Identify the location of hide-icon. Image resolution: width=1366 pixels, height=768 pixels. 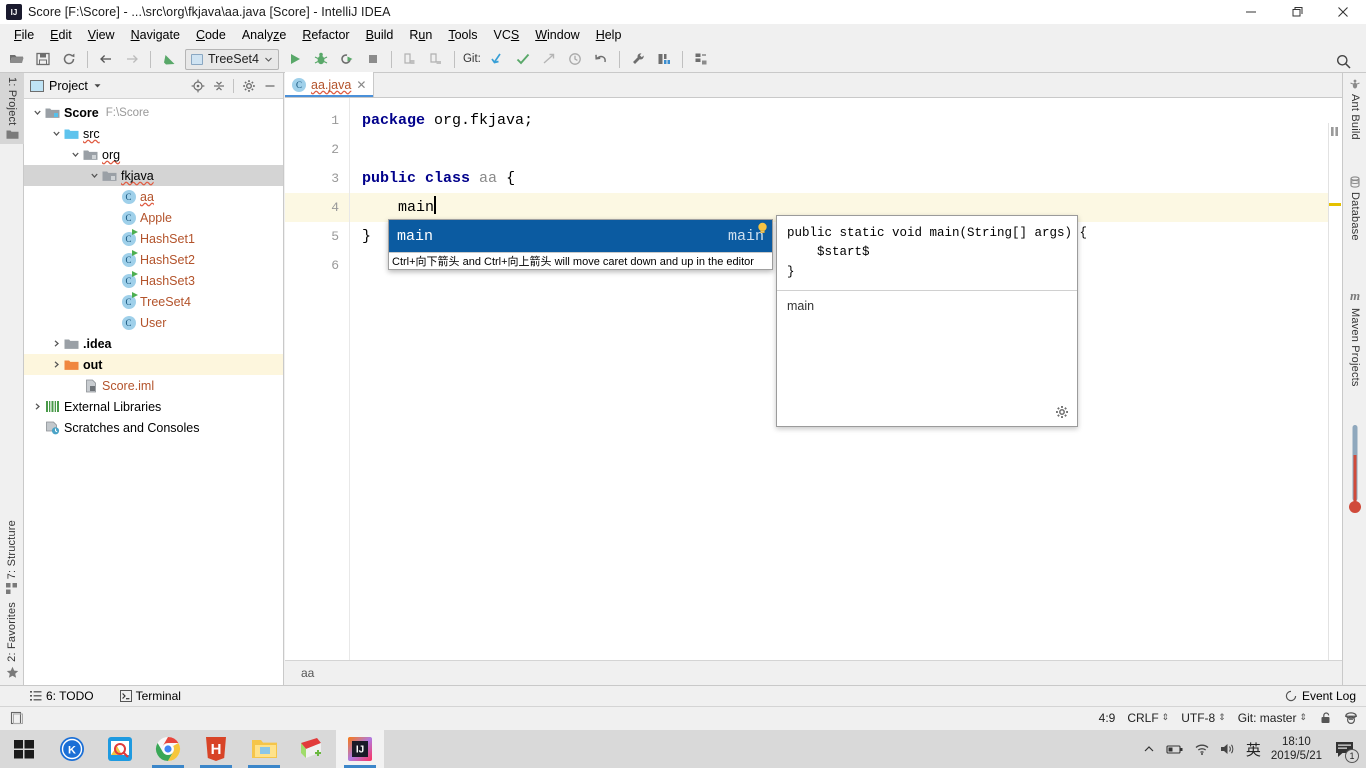
(269, 85).